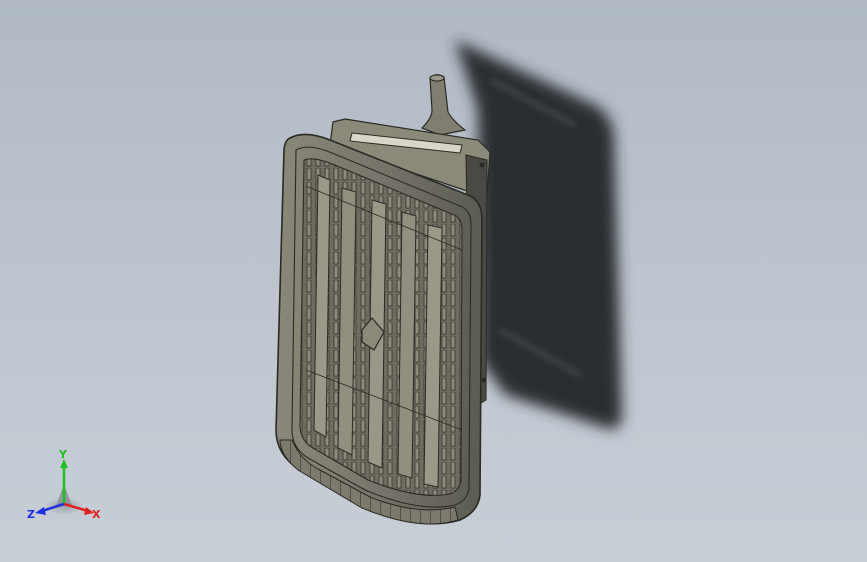 The image size is (867, 562). I want to click on z-axis-label: Z, so click(31, 514).